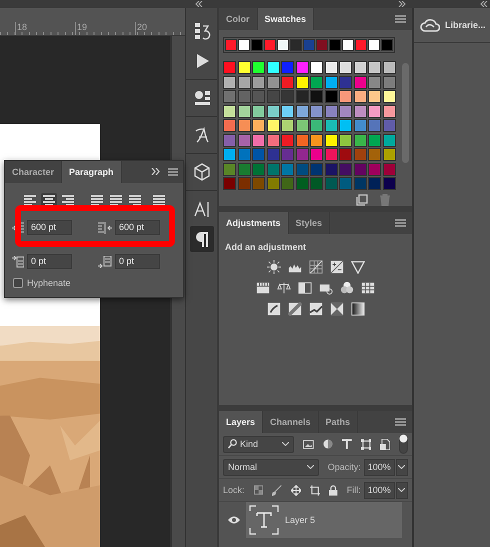  What do you see at coordinates (202, 239) in the screenshot?
I see `dock-button` at bounding box center [202, 239].